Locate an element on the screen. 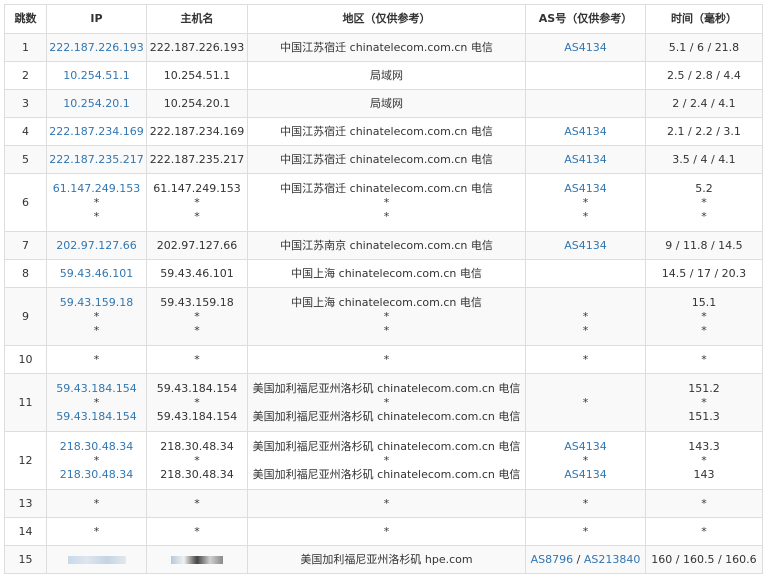  time-cell: 15.1 * * is located at coordinates (704, 316).